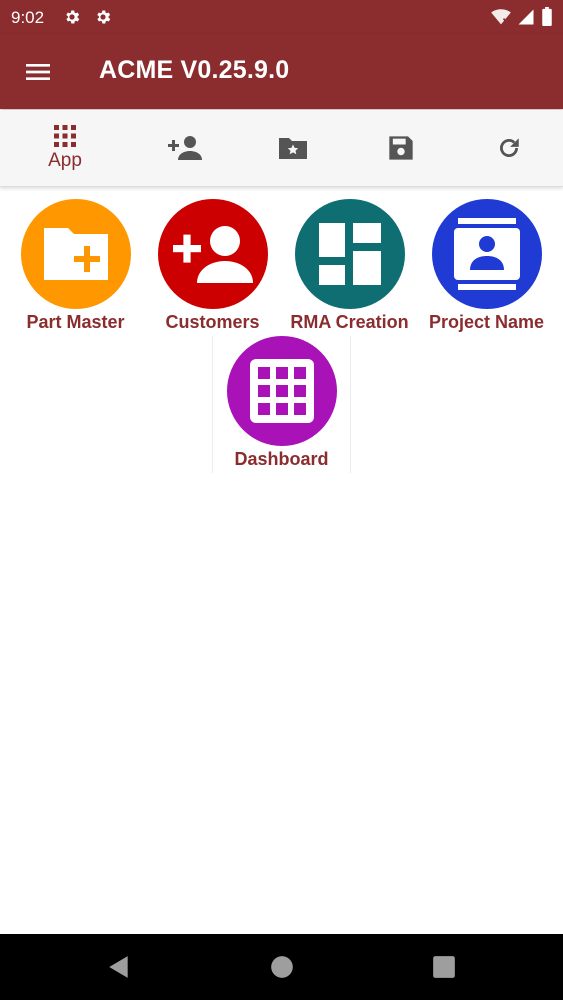 The width and height of the screenshot is (563, 1000). Describe the element at coordinates (212, 322) in the screenshot. I see `tile-label: Customers` at that location.